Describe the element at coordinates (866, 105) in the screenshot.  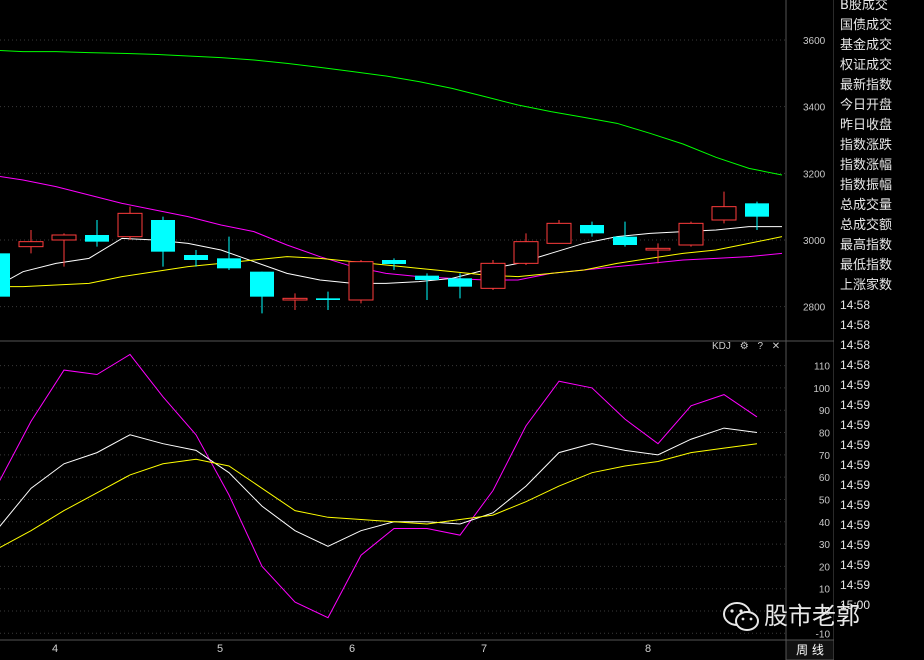
I see `quote-field-label: 今日开盘` at that location.